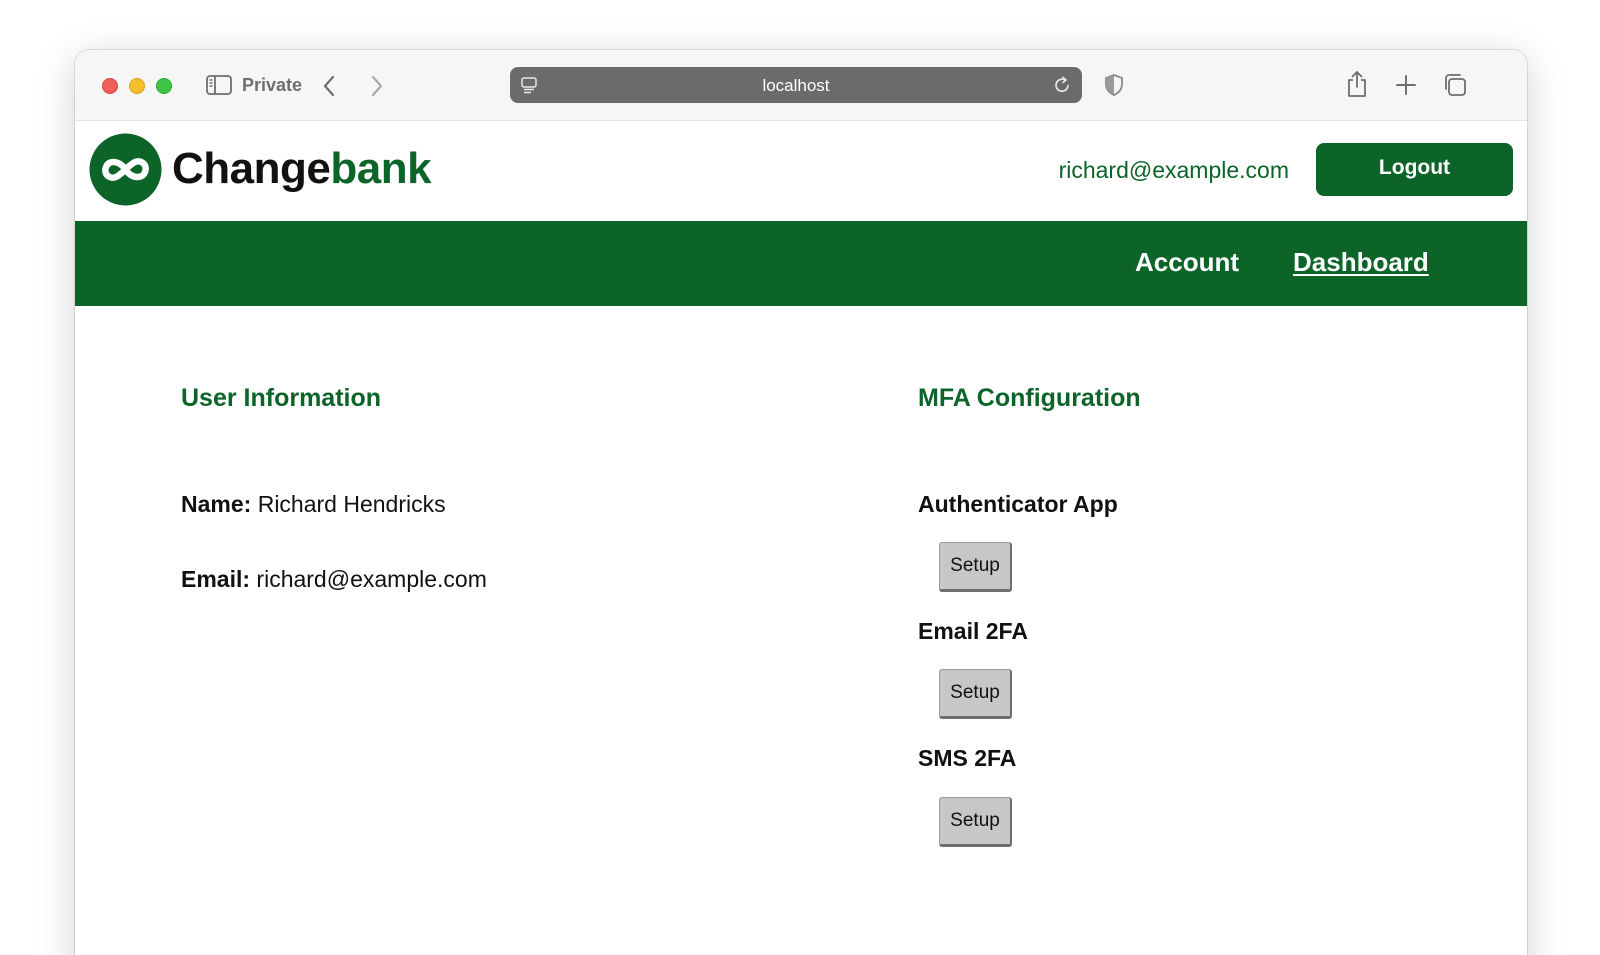 The width and height of the screenshot is (1600, 955). I want to click on user-email-line: Email: richard@example.com, so click(334, 579).